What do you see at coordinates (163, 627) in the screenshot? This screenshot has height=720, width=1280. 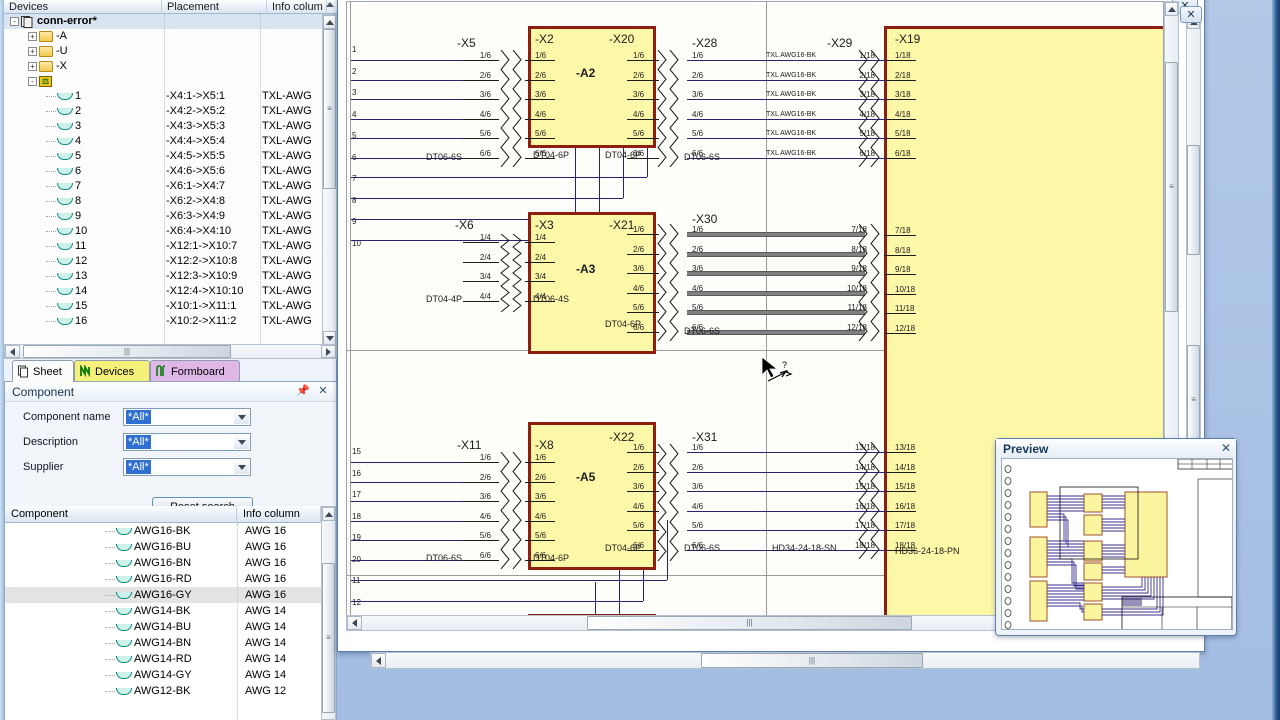 I see `component-list-item: AWG14-BU AWG 14` at bounding box center [163, 627].